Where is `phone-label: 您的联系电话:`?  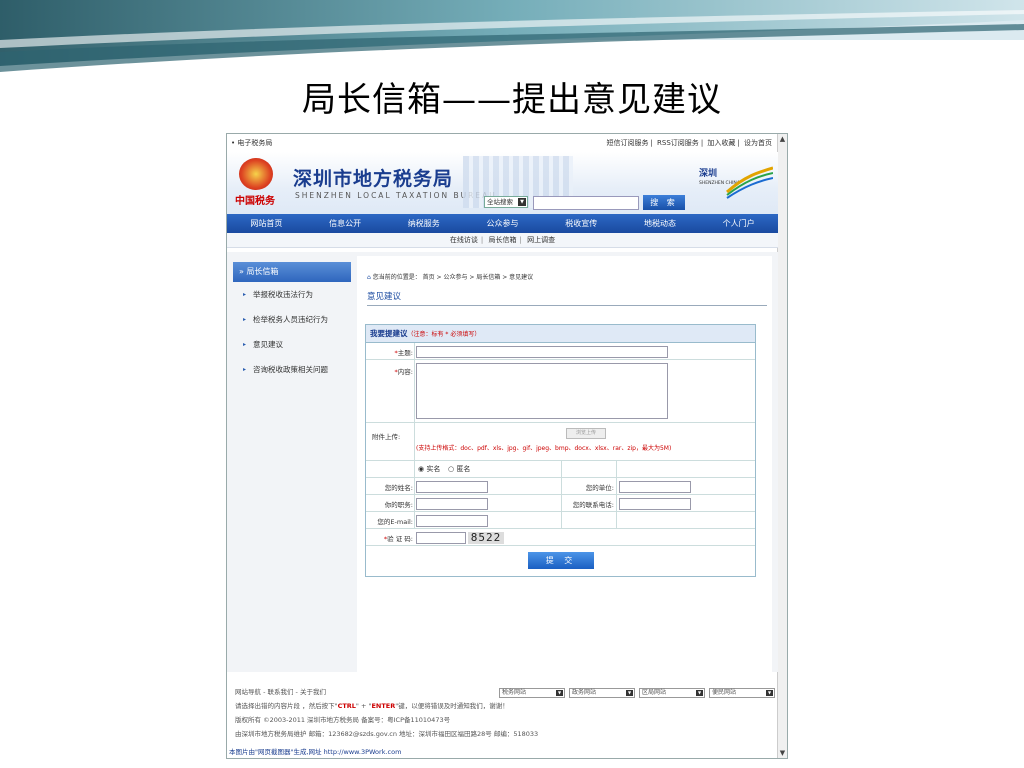 phone-label: 您的联系电话: is located at coordinates (593, 505).